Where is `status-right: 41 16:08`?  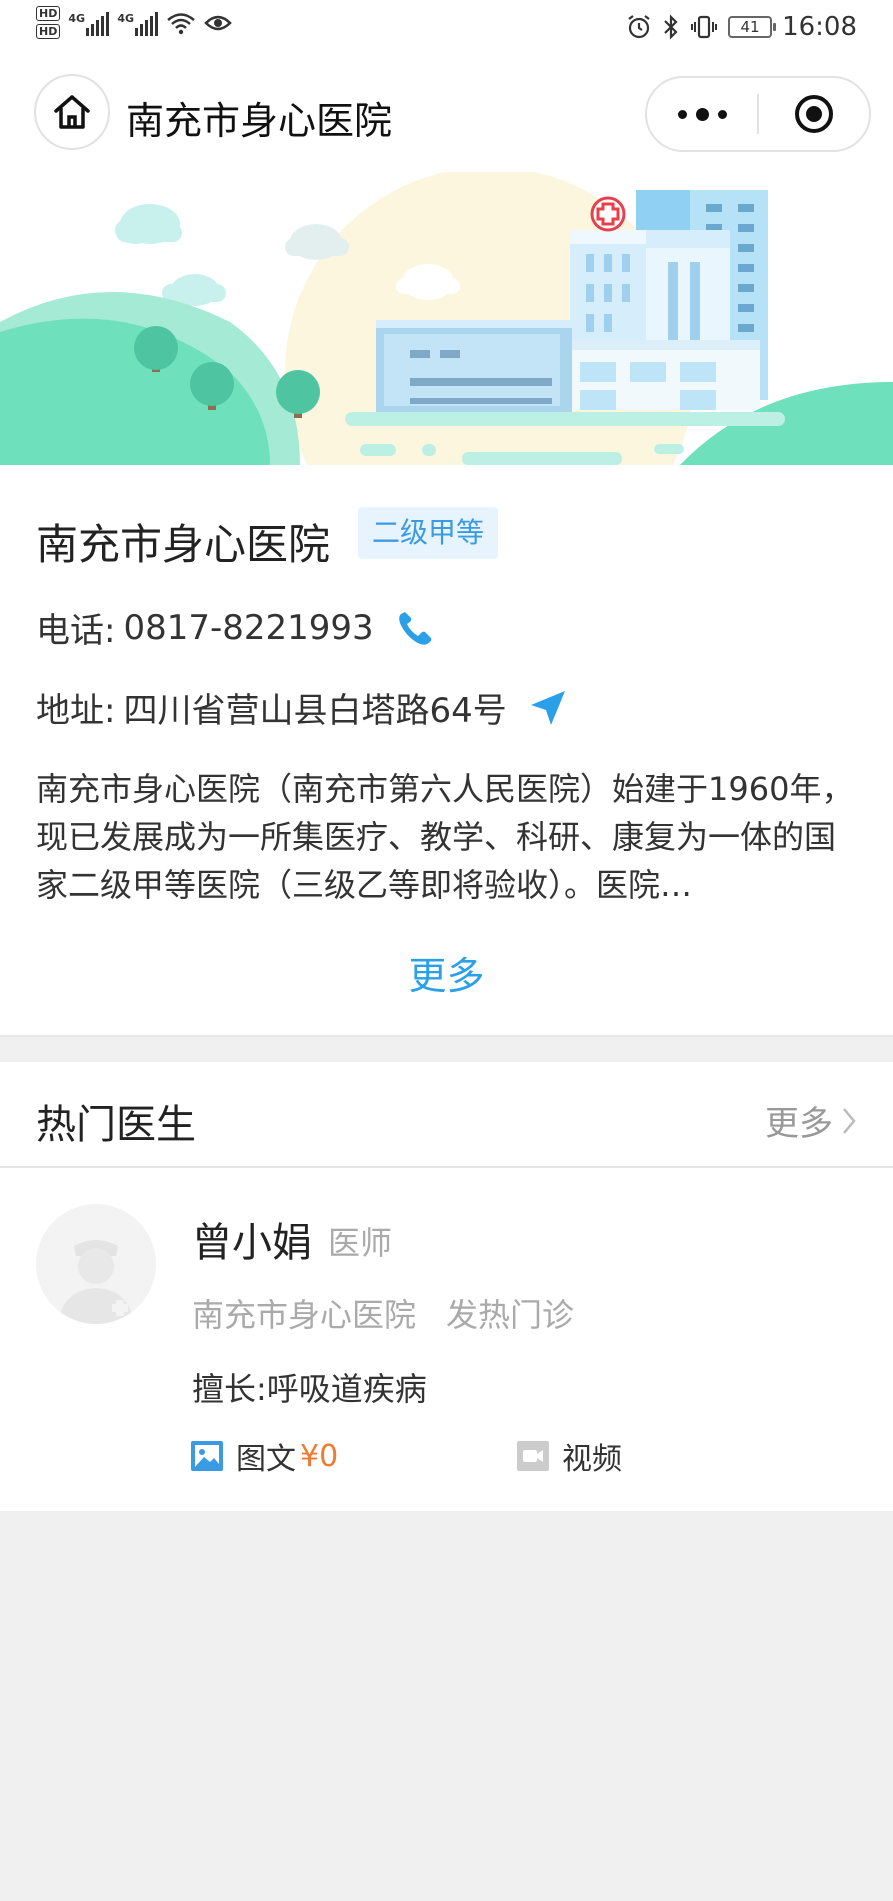
status-right: 41 16:08 is located at coordinates (741, 27).